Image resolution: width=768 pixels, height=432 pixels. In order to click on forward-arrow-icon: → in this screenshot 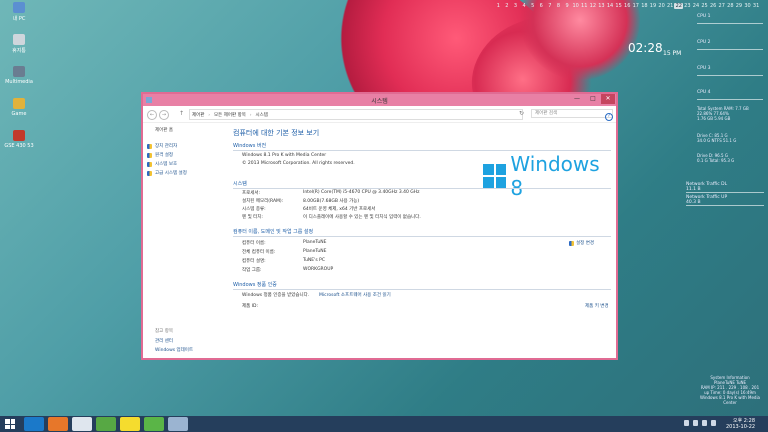, I will do `click(164, 115)`.